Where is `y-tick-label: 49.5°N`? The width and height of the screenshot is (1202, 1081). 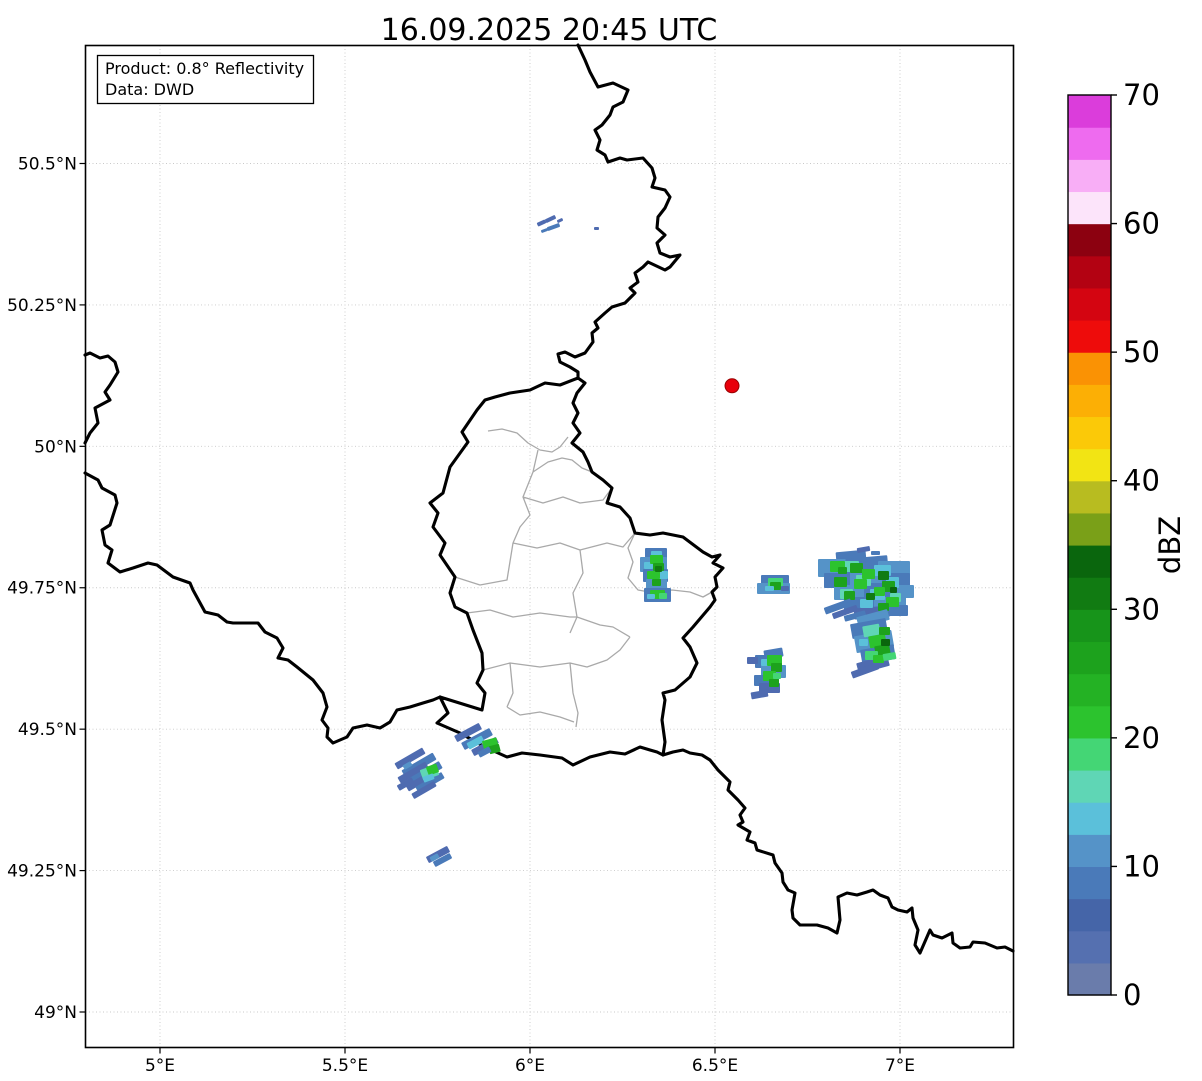
y-tick-label: 49.5°N is located at coordinates (47, 730).